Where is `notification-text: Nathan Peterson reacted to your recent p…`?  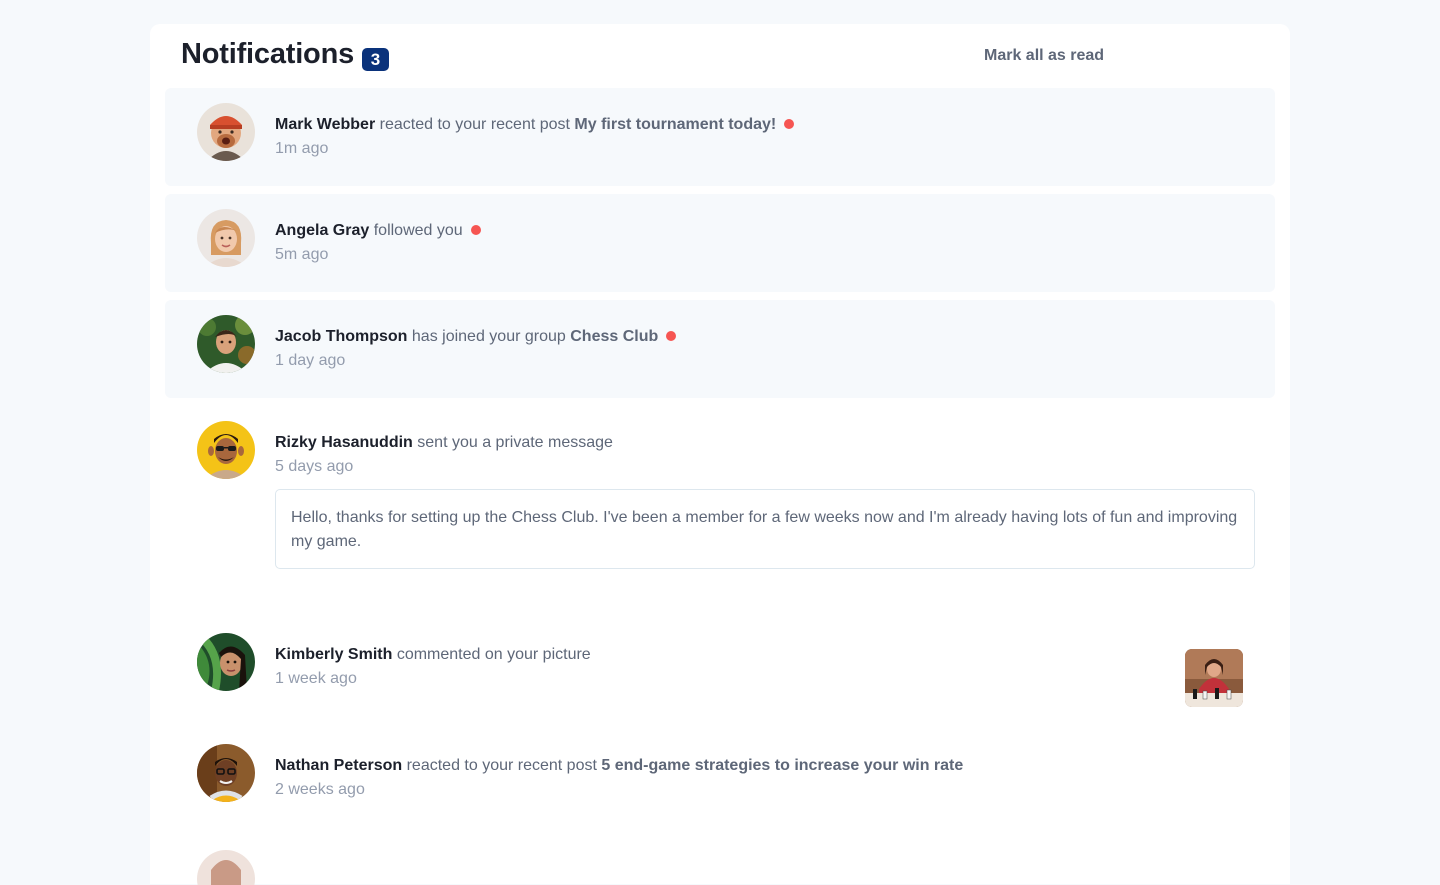 notification-text: Nathan Peterson reacted to your recent p… is located at coordinates (619, 766).